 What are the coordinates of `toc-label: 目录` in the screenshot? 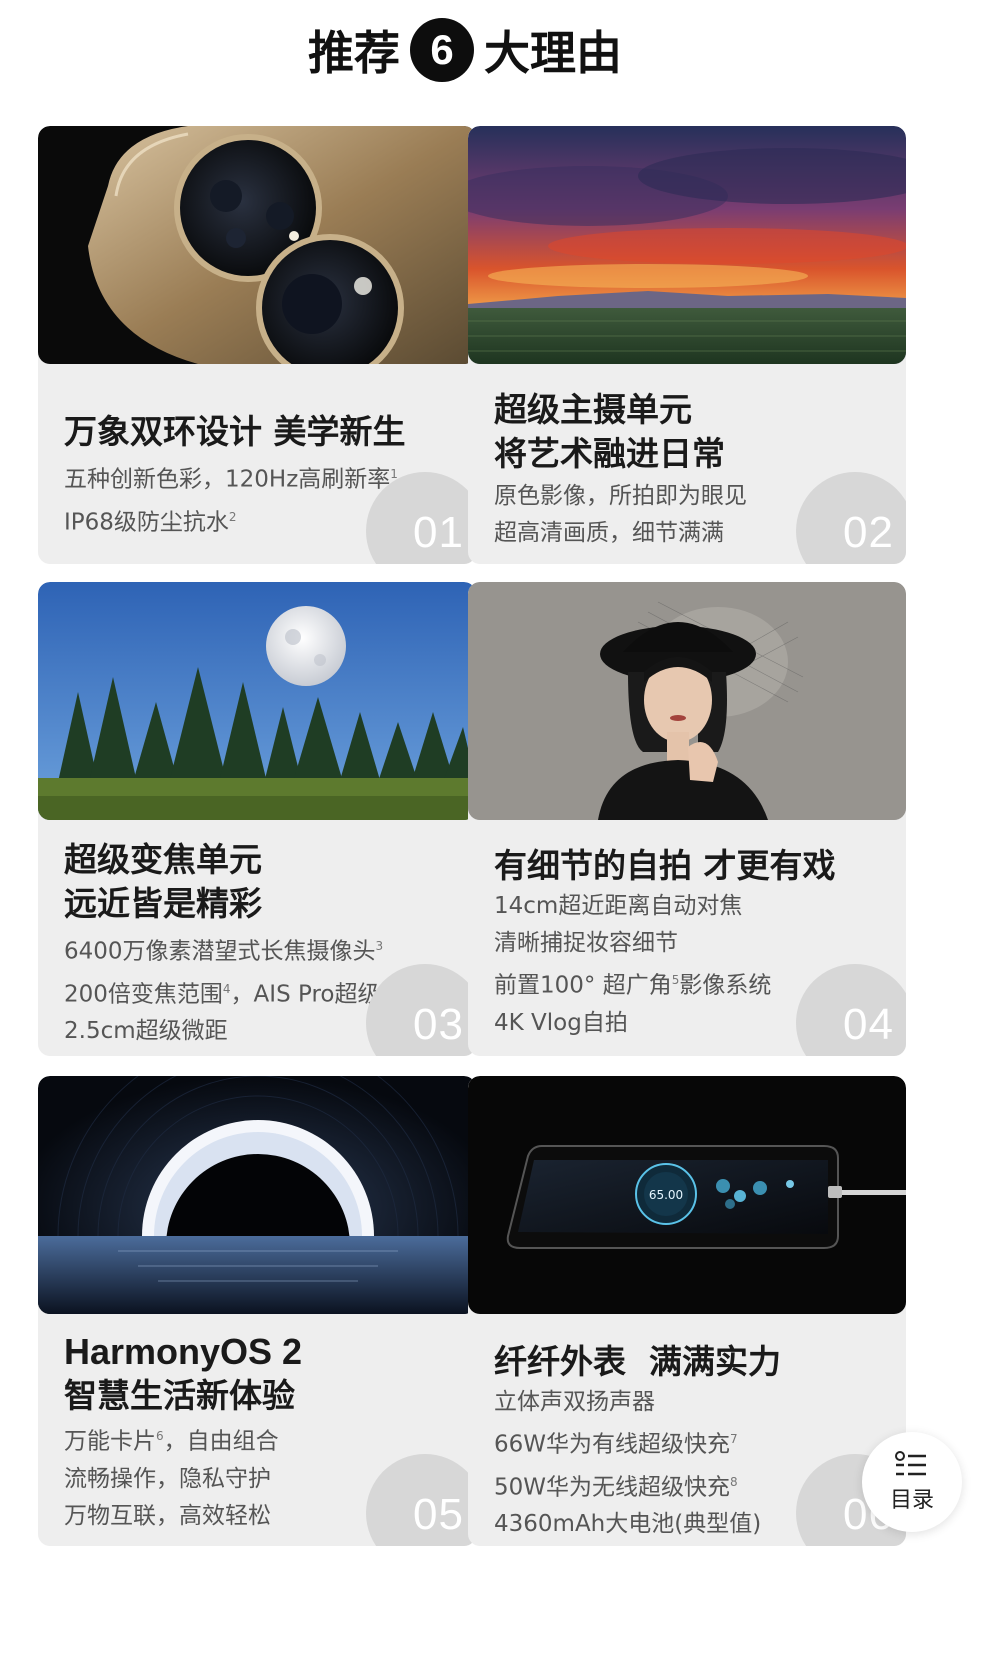 It's located at (911, 1500).